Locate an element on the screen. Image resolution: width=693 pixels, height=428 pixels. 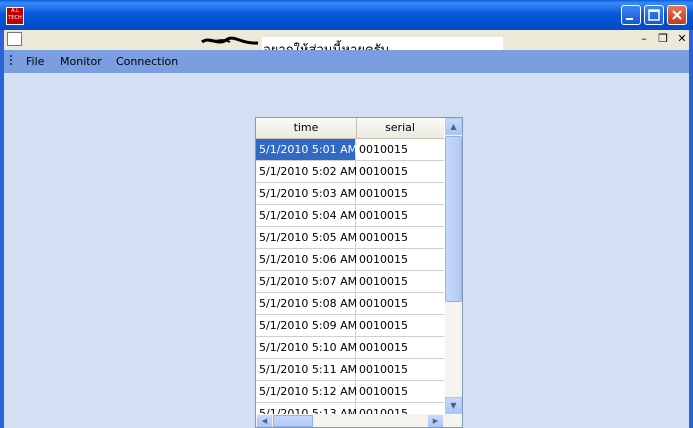
cell-time: 5/1/2010 5:08 AM is located at coordinates (306, 303).